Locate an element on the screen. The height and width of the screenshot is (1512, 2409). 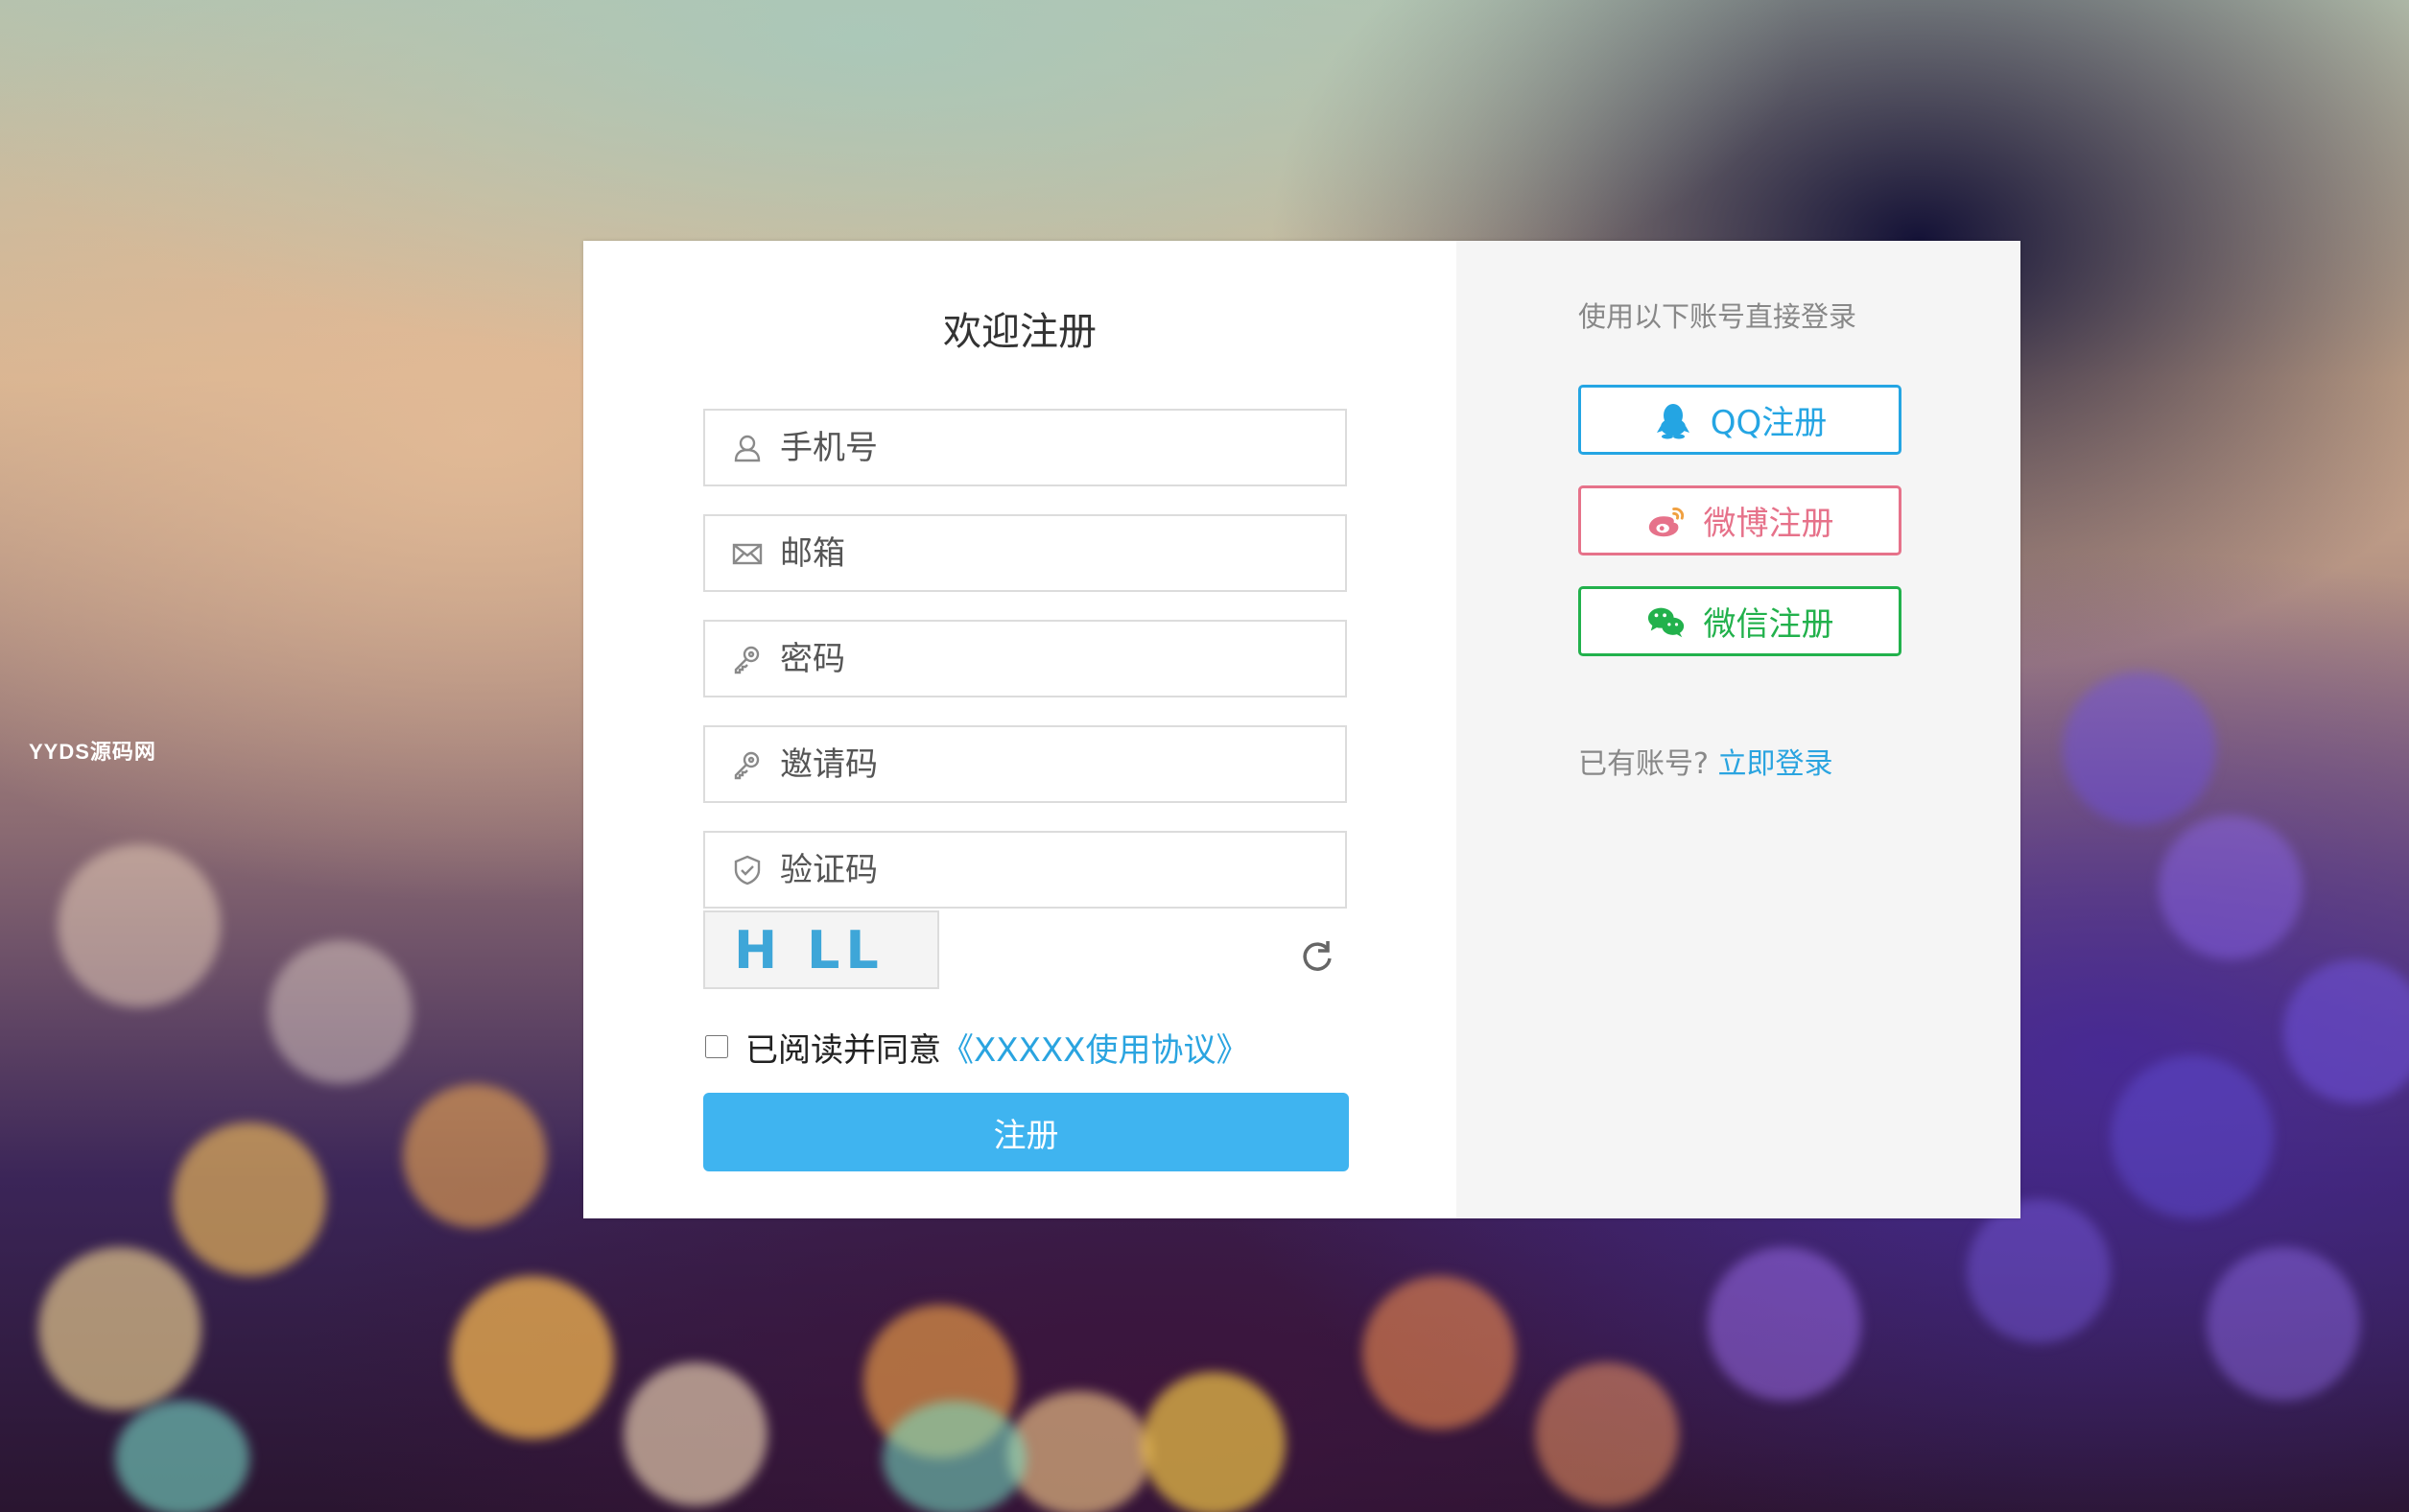
agree-text: 已阅读并同意 is located at coordinates (843, 1050).